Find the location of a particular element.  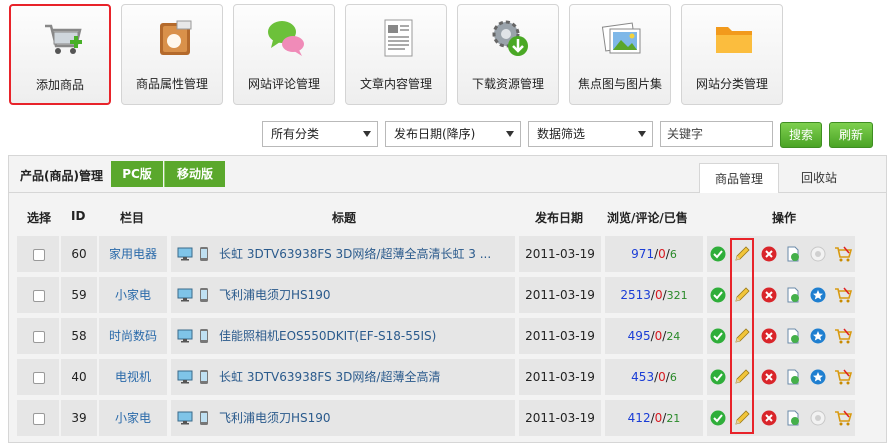

title-link: 佳能照相机EOS550DKIT(EF-S18-55IS) is located at coordinates (364, 336).